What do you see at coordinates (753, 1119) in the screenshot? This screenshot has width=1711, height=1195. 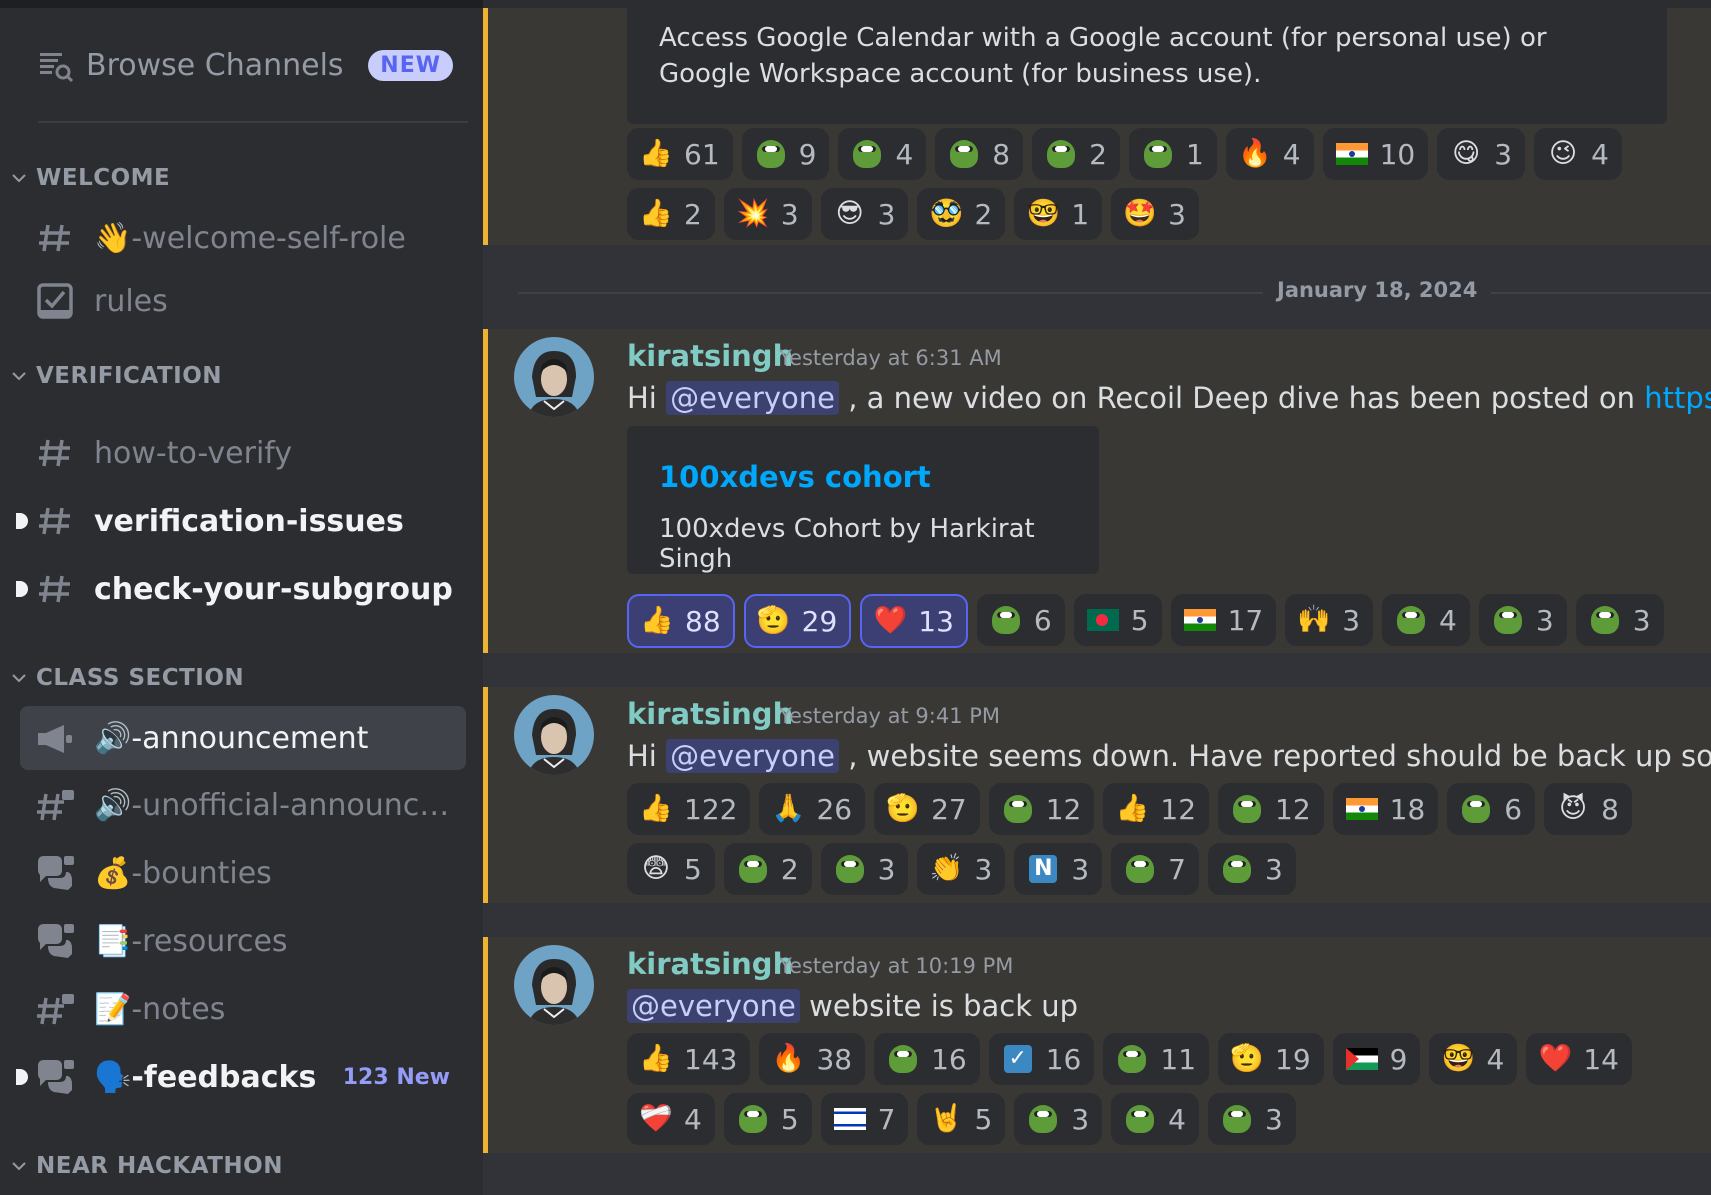 I see `pepe-hat-emoji-icon` at bounding box center [753, 1119].